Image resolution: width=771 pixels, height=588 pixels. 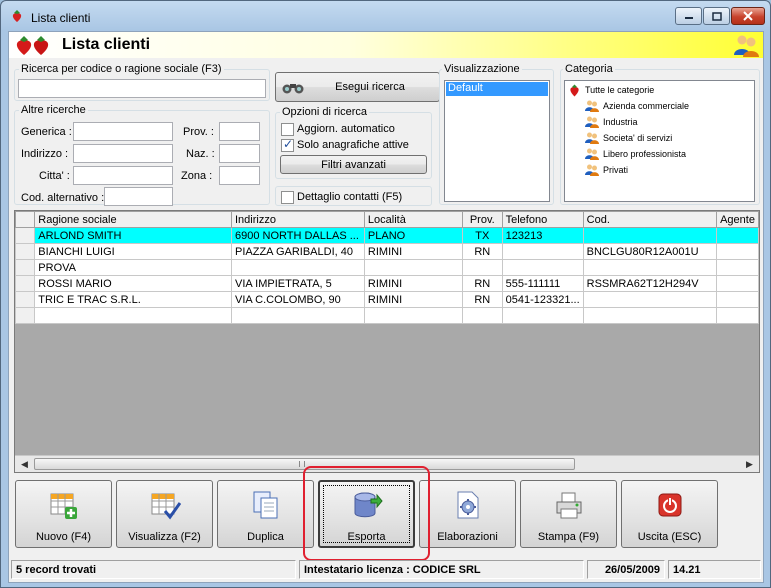 I want to click on search-options-label: Opzioni di ricerca, so click(x=324, y=112).